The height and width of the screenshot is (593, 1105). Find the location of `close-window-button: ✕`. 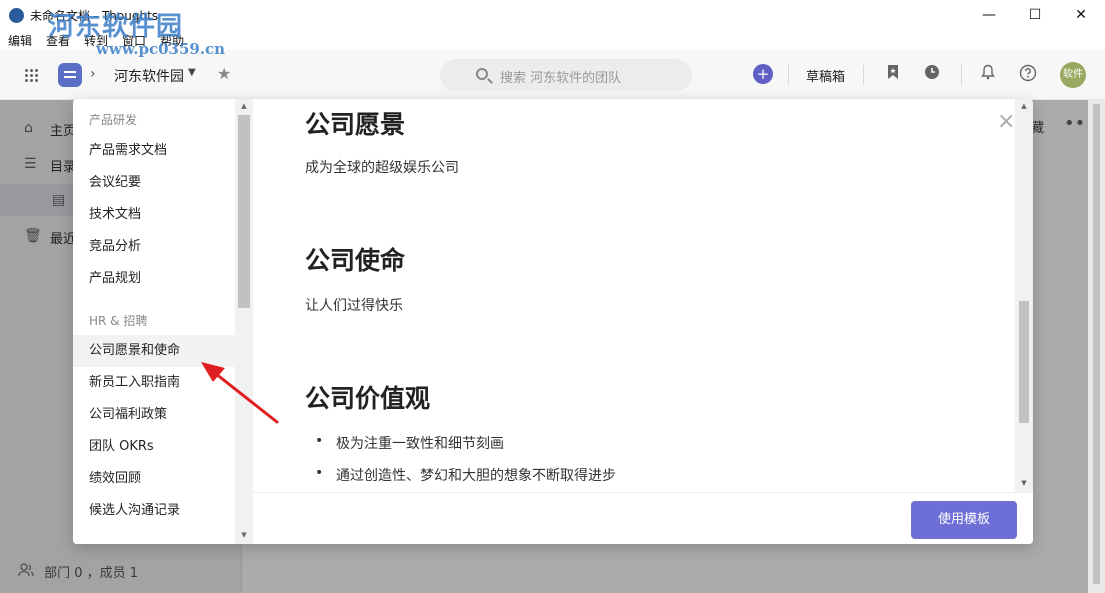

close-window-button: ✕ is located at coordinates (1081, 15).